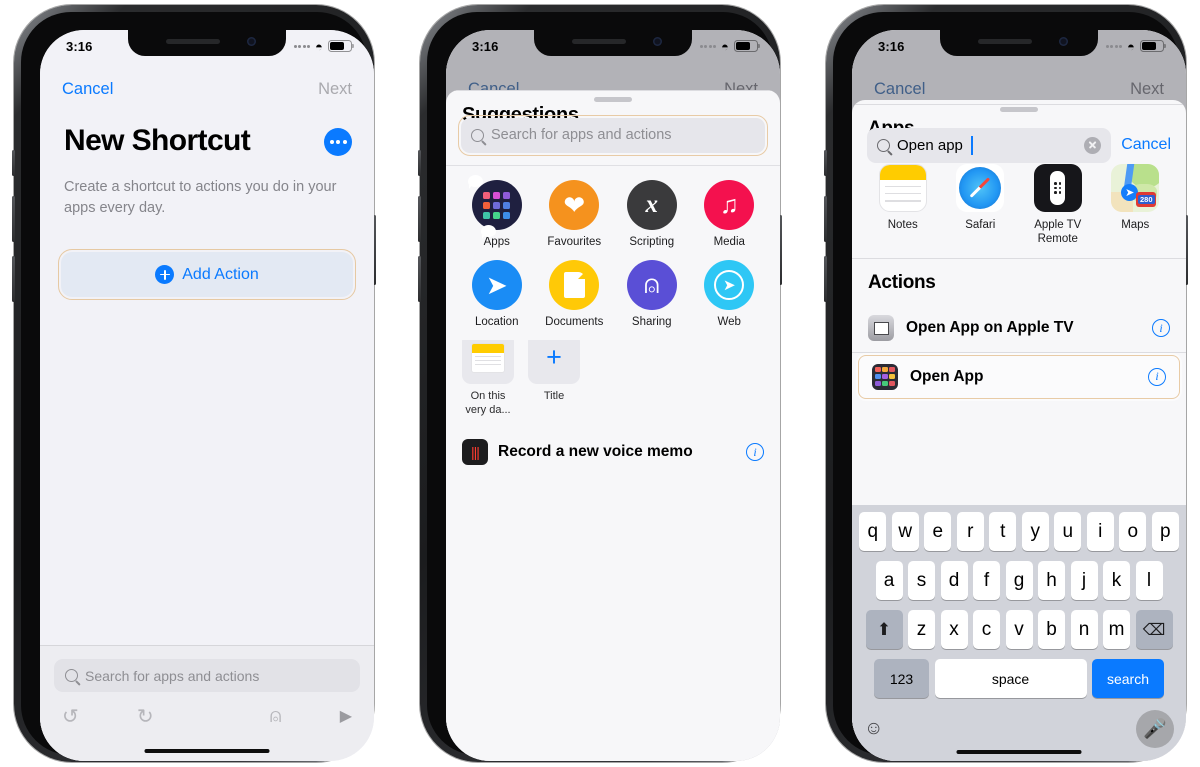  What do you see at coordinates (497, 294) in the screenshot?
I see `category-location: ➤ Location` at bounding box center [497, 294].